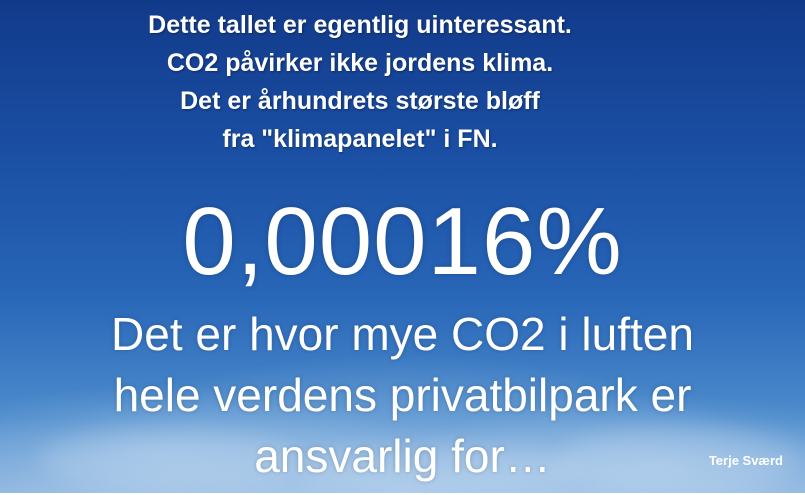 The height and width of the screenshot is (495, 805). I want to click on headline-line: fra "klimapanelet" i FN., so click(360, 139).